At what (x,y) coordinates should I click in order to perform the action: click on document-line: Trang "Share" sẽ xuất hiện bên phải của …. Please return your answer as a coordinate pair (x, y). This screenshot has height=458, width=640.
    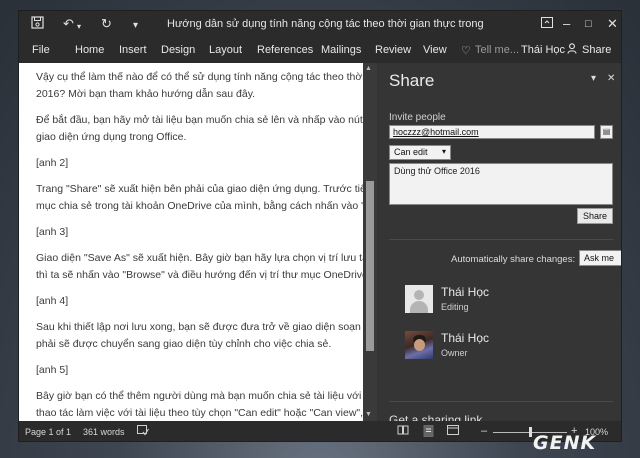
    Looking at the image, I should click on (199, 189).